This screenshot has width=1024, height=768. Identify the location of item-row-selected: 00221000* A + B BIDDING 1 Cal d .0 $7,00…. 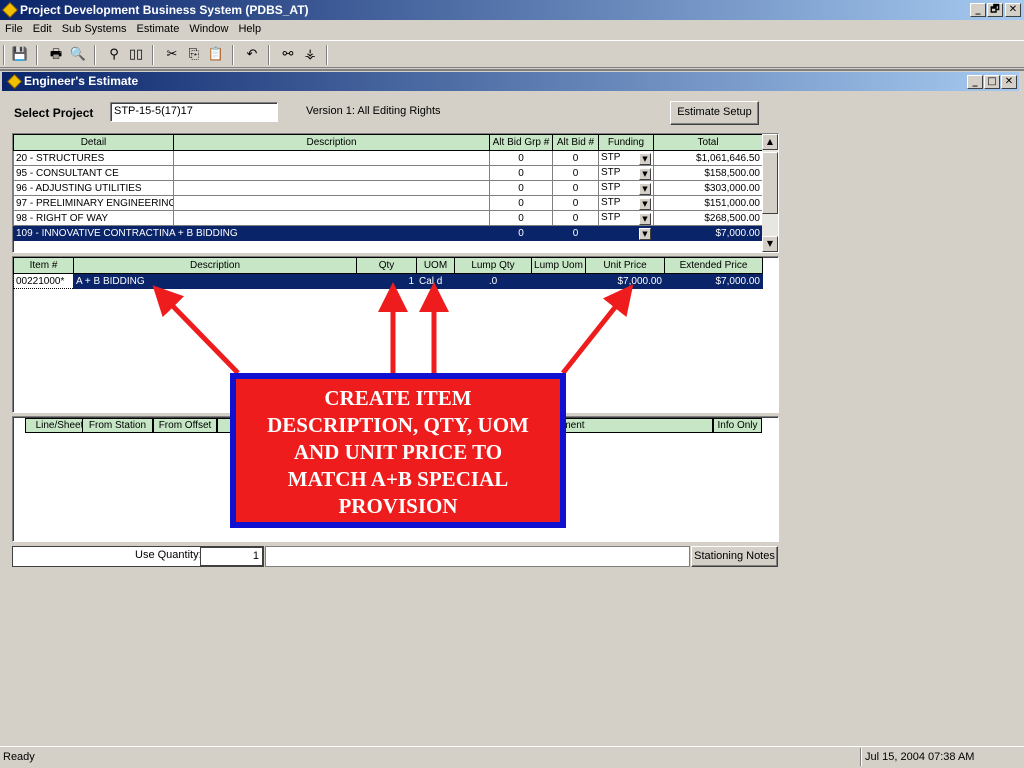
(388, 281).